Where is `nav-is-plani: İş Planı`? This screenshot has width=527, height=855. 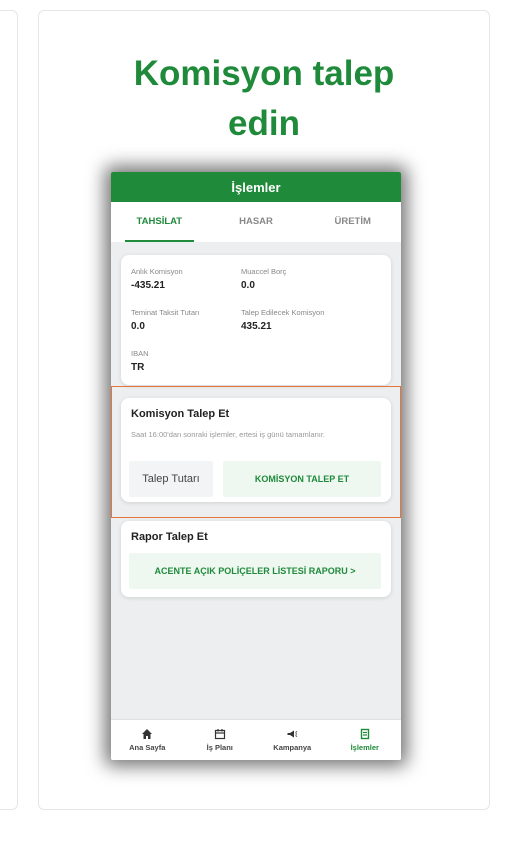 nav-is-plani: İş Planı is located at coordinates (220, 740).